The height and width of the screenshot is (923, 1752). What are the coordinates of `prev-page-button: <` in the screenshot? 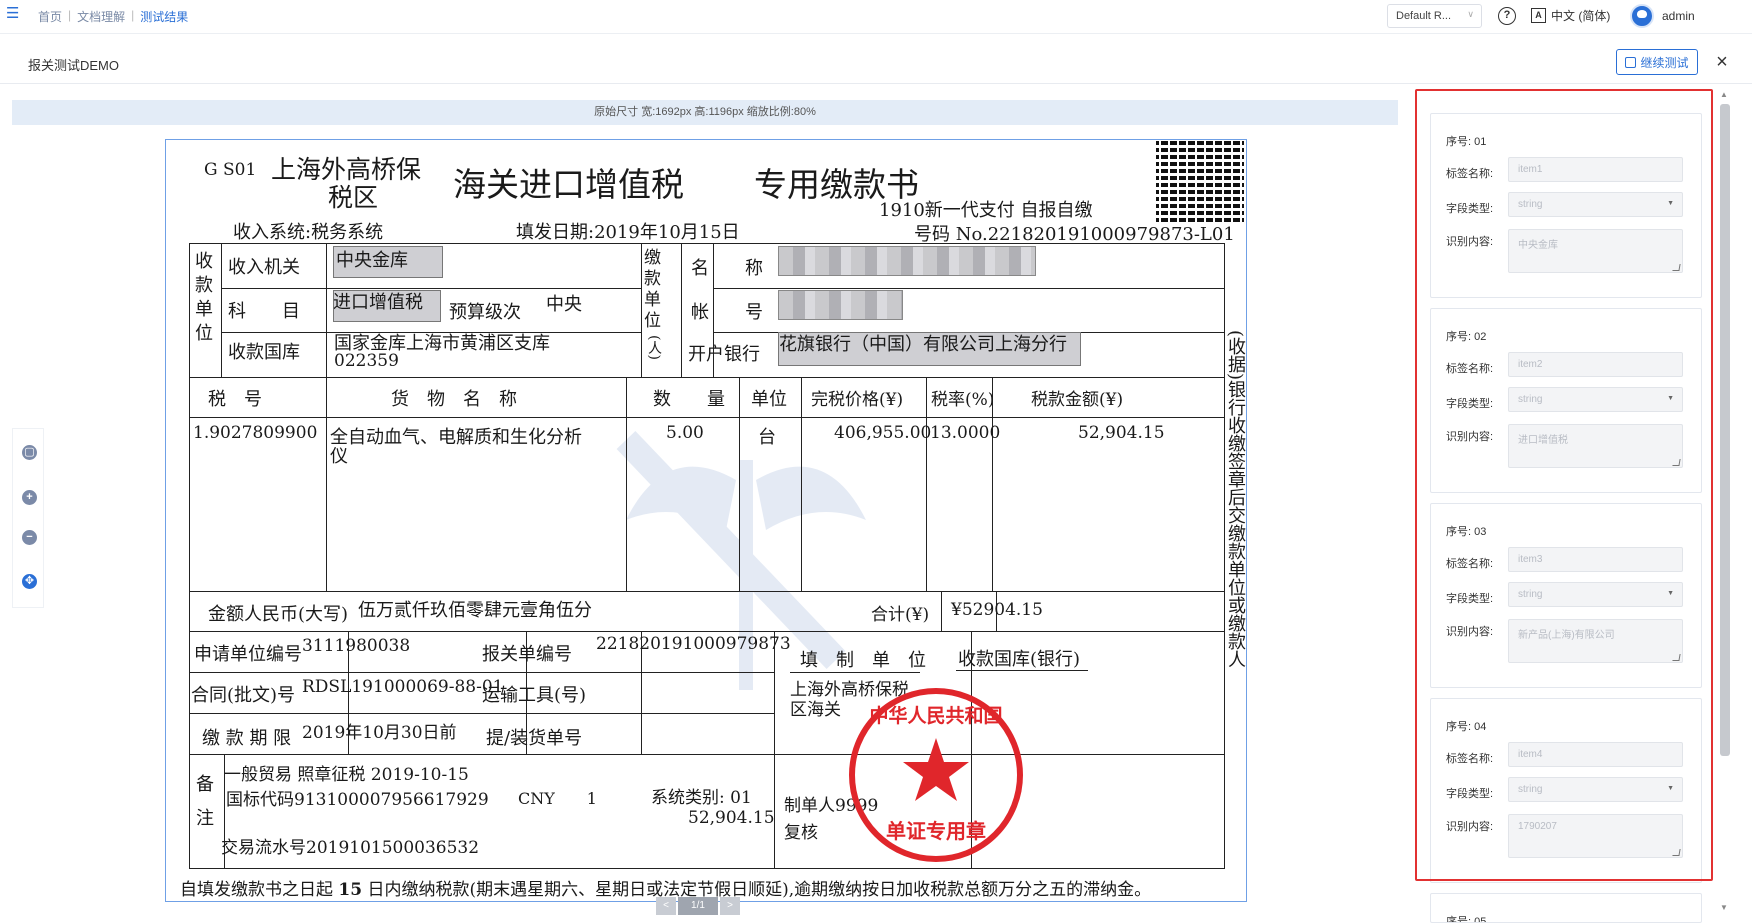 It's located at (666, 906).